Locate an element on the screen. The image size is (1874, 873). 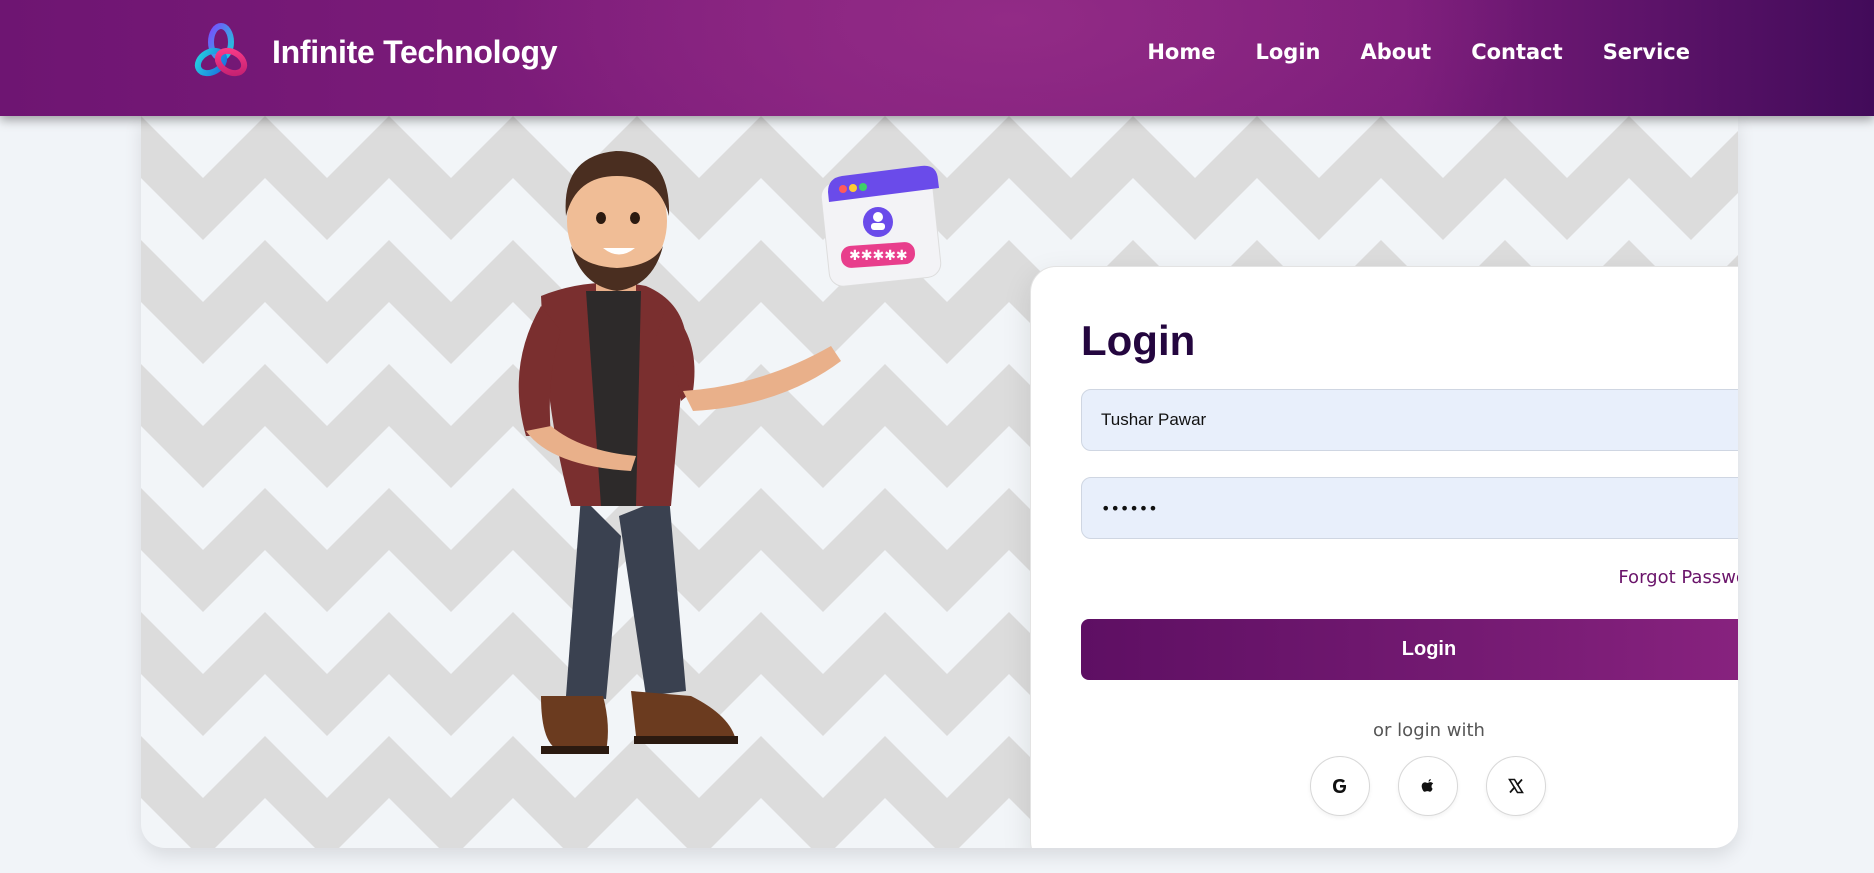
apple-icon is located at coordinates (1427, 785).